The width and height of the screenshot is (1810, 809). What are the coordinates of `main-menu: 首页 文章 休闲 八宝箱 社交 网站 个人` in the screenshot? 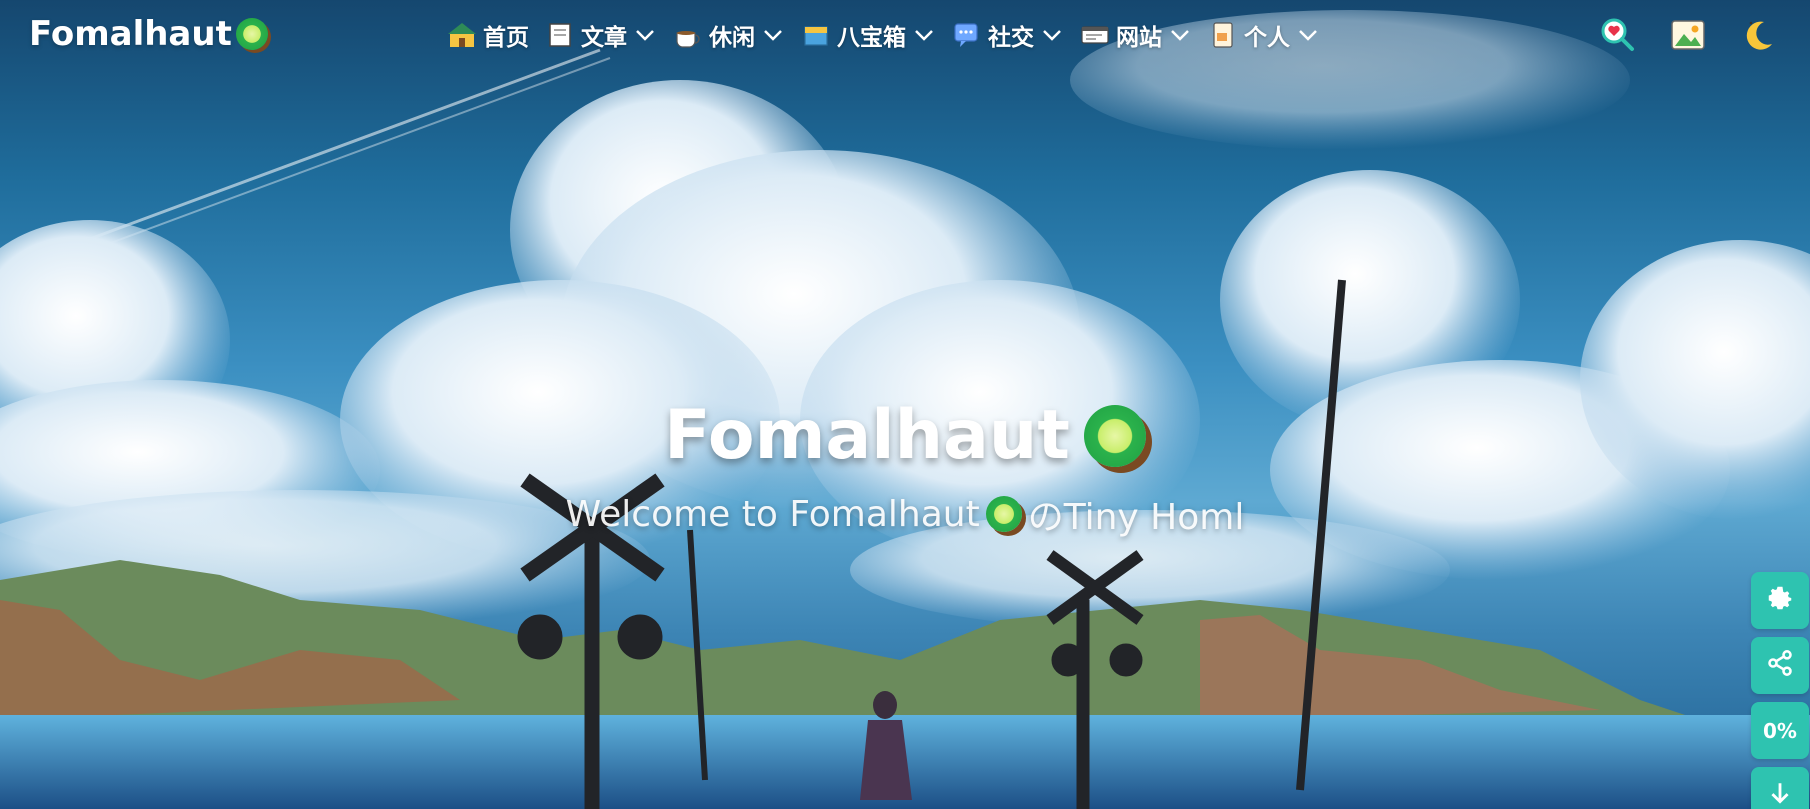 It's located at (883, 35).